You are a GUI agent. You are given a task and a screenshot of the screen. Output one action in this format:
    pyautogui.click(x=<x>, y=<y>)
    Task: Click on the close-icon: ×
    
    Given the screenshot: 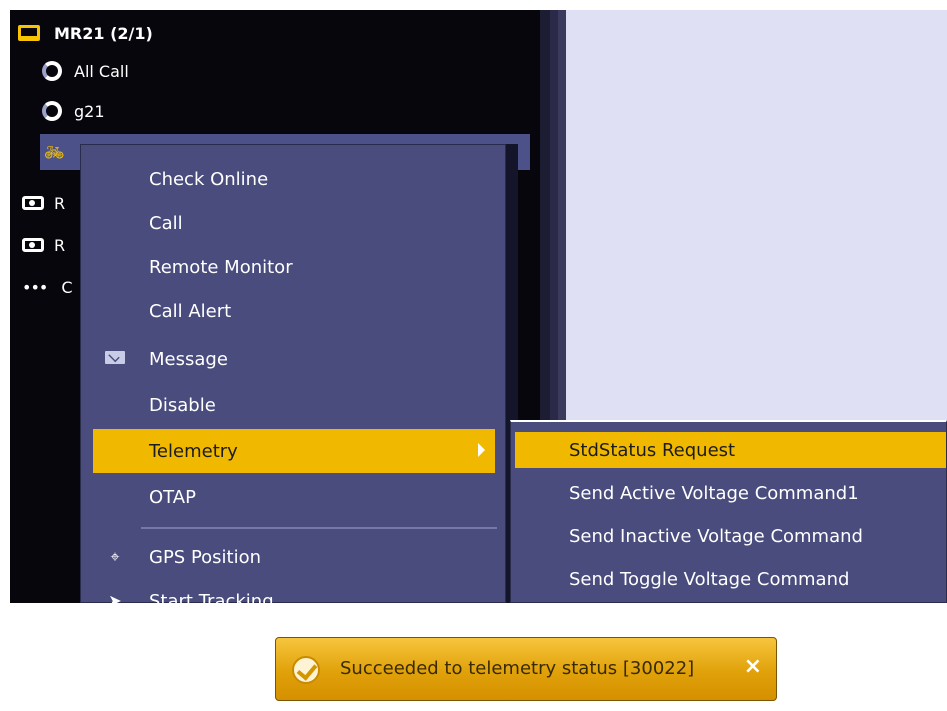 What is the action you would take?
    pyautogui.click(x=753, y=666)
    